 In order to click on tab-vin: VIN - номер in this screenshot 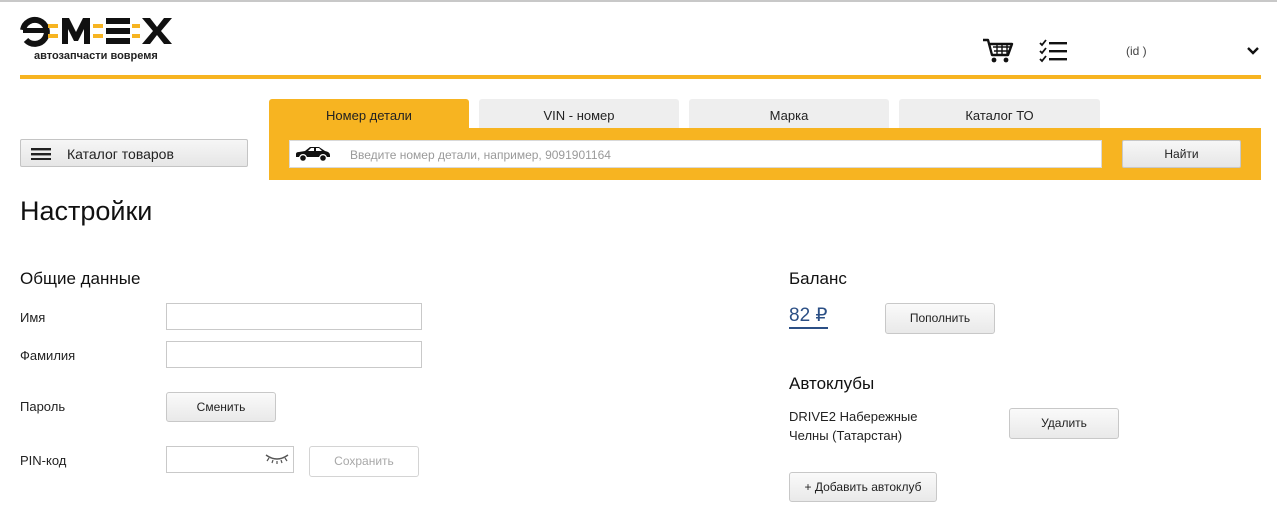, I will do `click(579, 113)`.